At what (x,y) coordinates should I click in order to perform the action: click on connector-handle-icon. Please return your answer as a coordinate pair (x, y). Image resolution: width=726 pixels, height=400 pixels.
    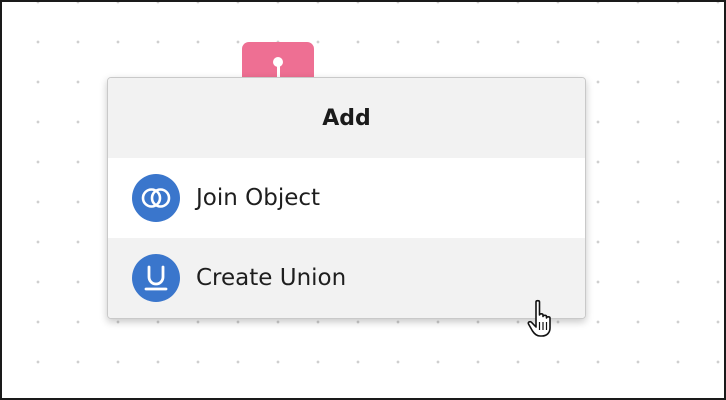
    Looking at the image, I should click on (278, 67).